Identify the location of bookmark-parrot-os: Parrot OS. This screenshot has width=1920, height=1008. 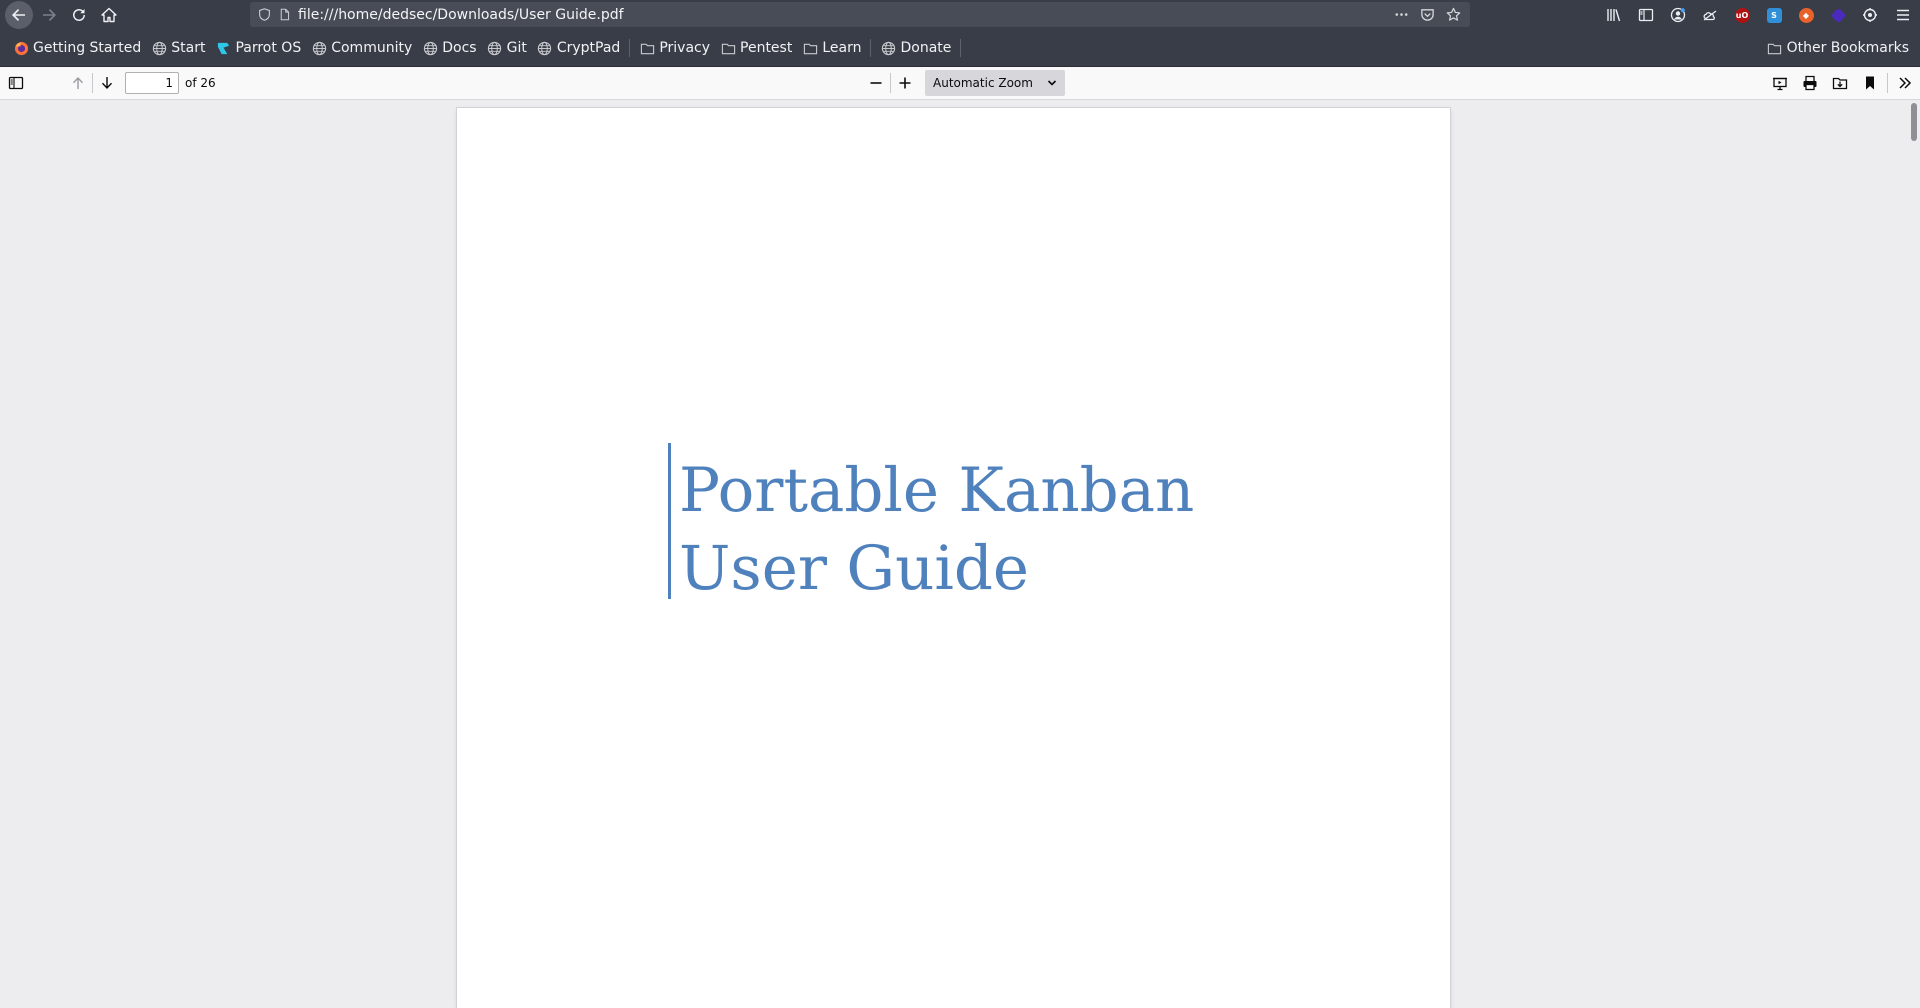
(258, 48).